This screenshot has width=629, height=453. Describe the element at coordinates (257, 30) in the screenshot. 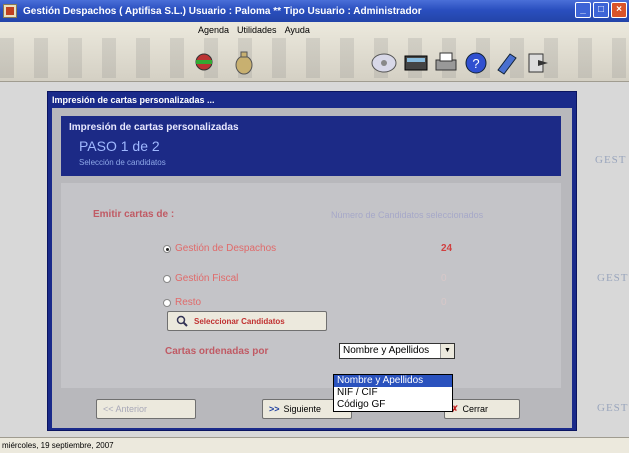

I see `menu-utilidades: Utilidades` at that location.